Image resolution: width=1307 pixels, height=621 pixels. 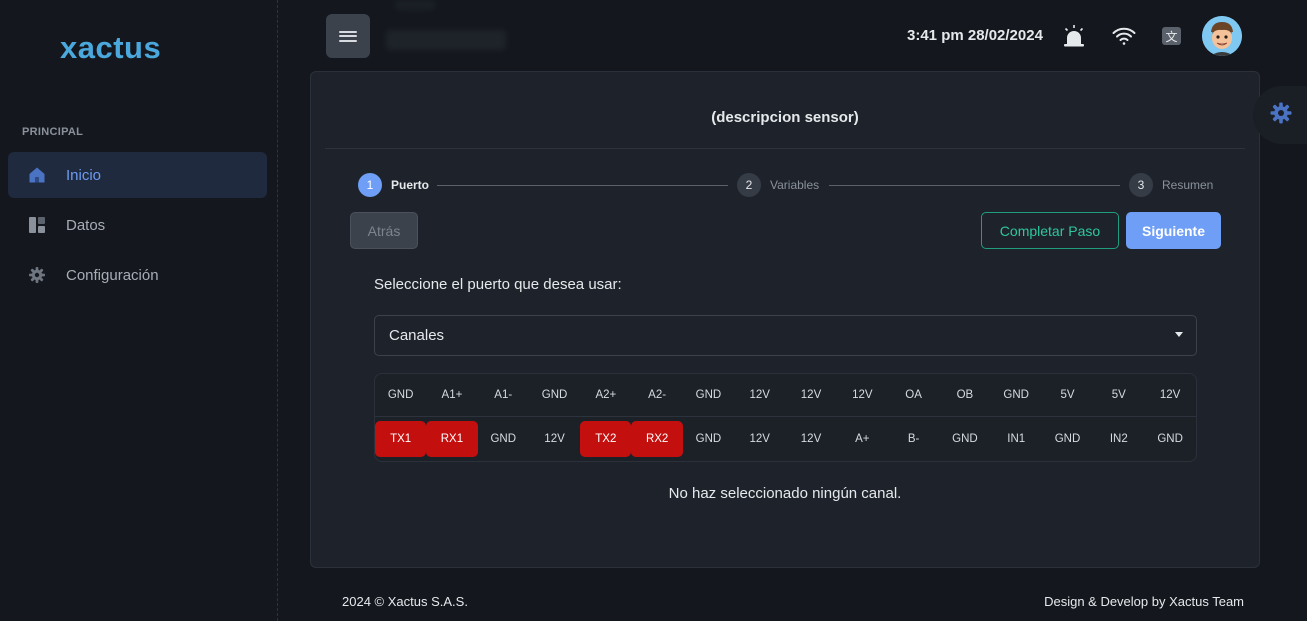 I want to click on bottom-pin: A+, so click(x=862, y=439).